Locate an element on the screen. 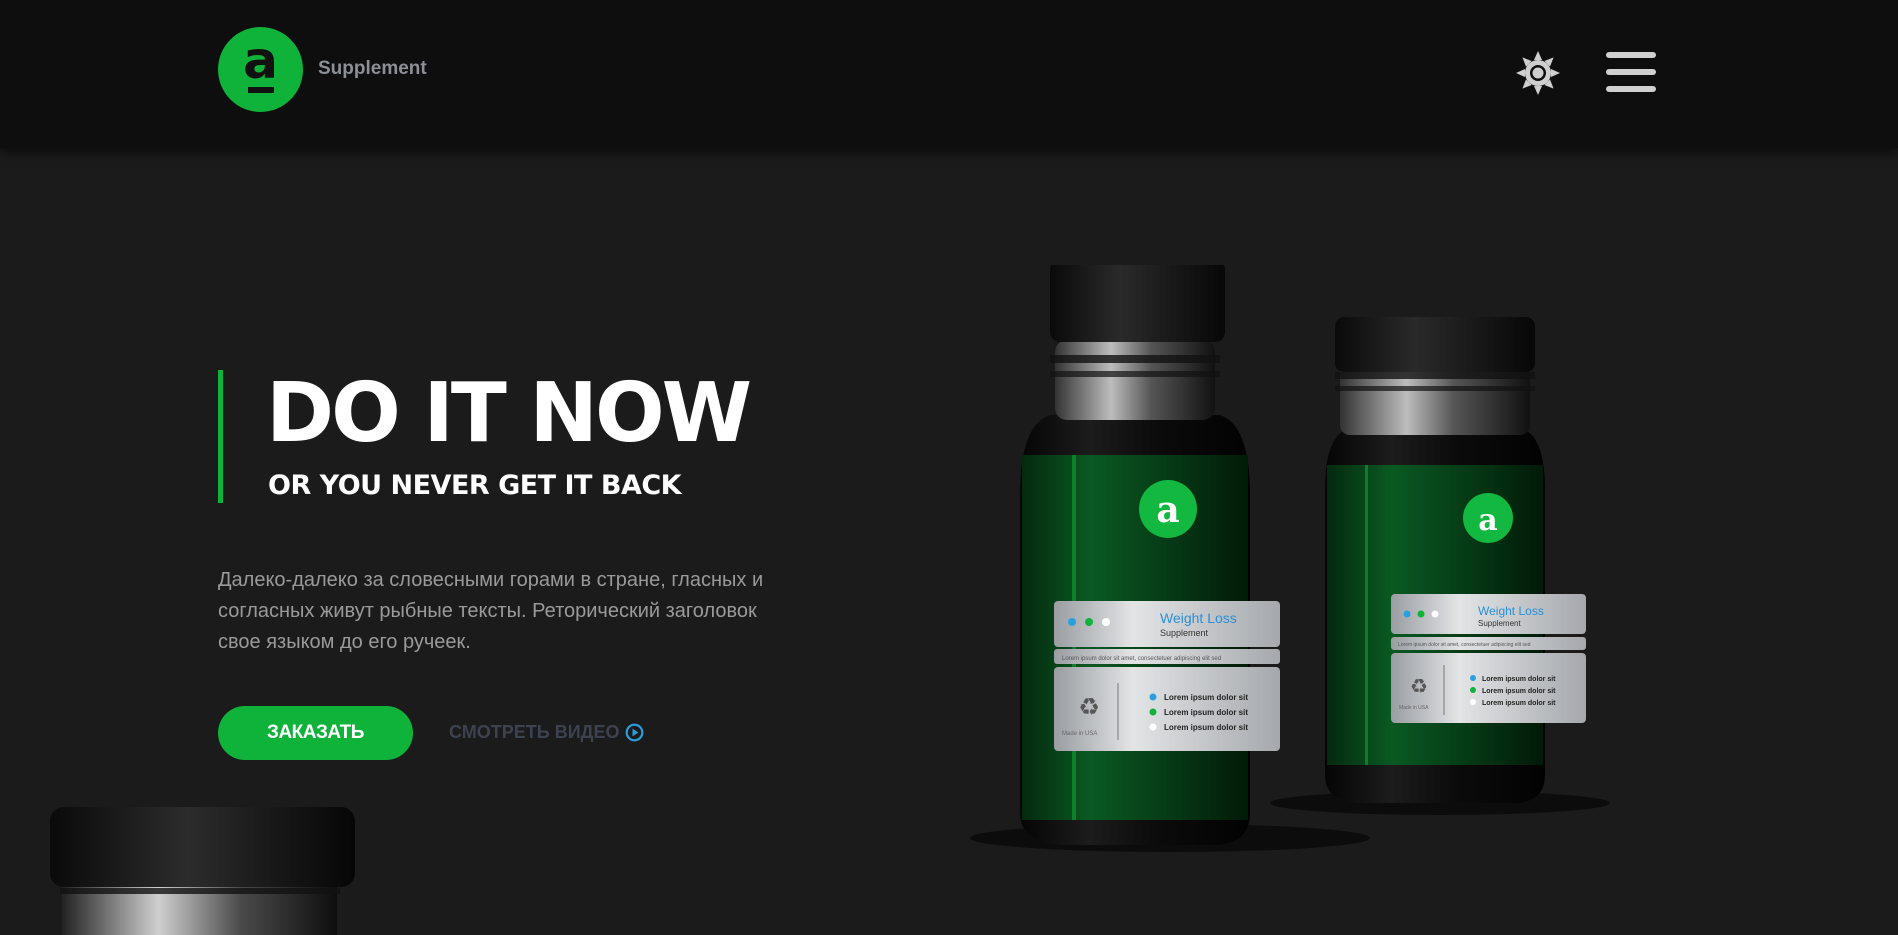  logo-letter: a is located at coordinates (260, 61).